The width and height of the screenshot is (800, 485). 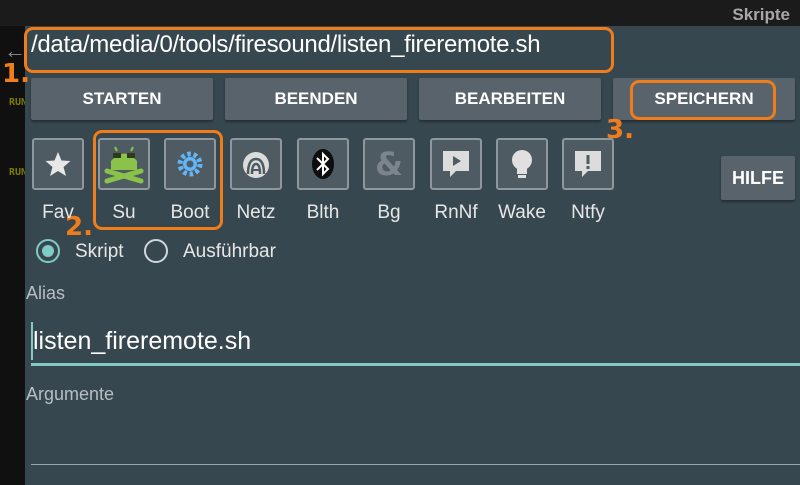 What do you see at coordinates (761, 14) in the screenshot?
I see `window-title: Skripte` at bounding box center [761, 14].